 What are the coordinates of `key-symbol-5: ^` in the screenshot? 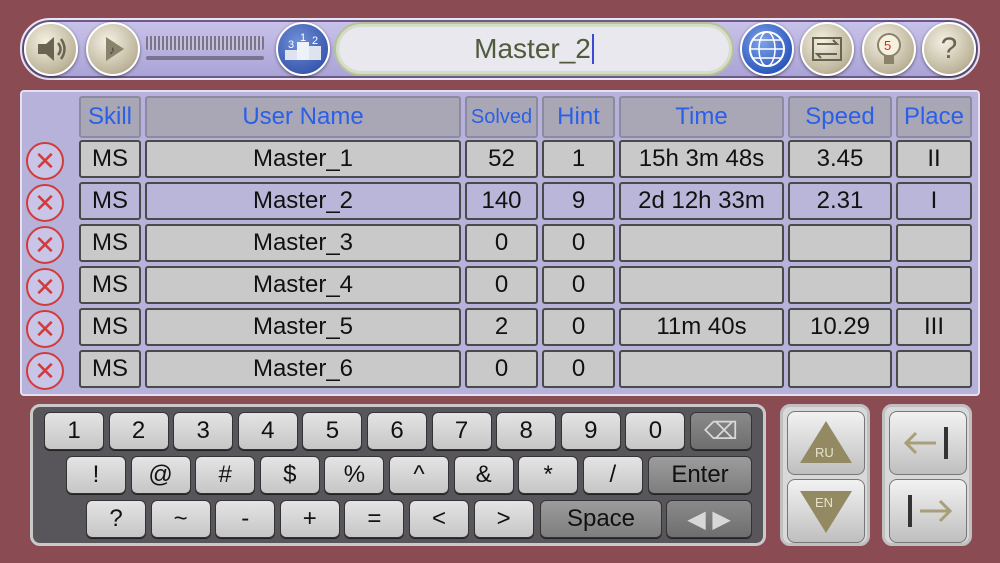 It's located at (419, 475).